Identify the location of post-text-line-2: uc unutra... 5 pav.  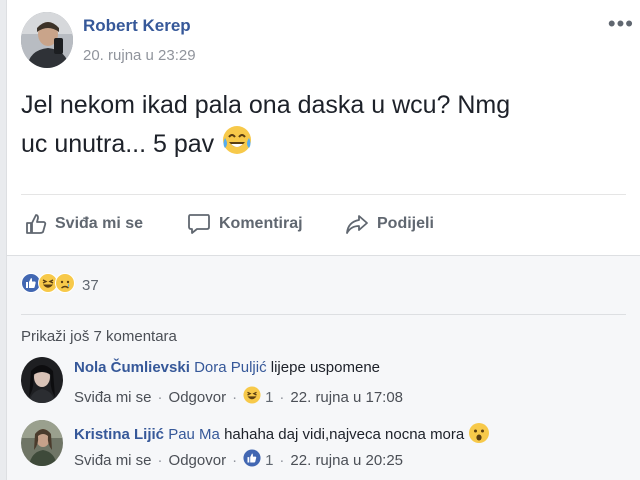
(321, 145).